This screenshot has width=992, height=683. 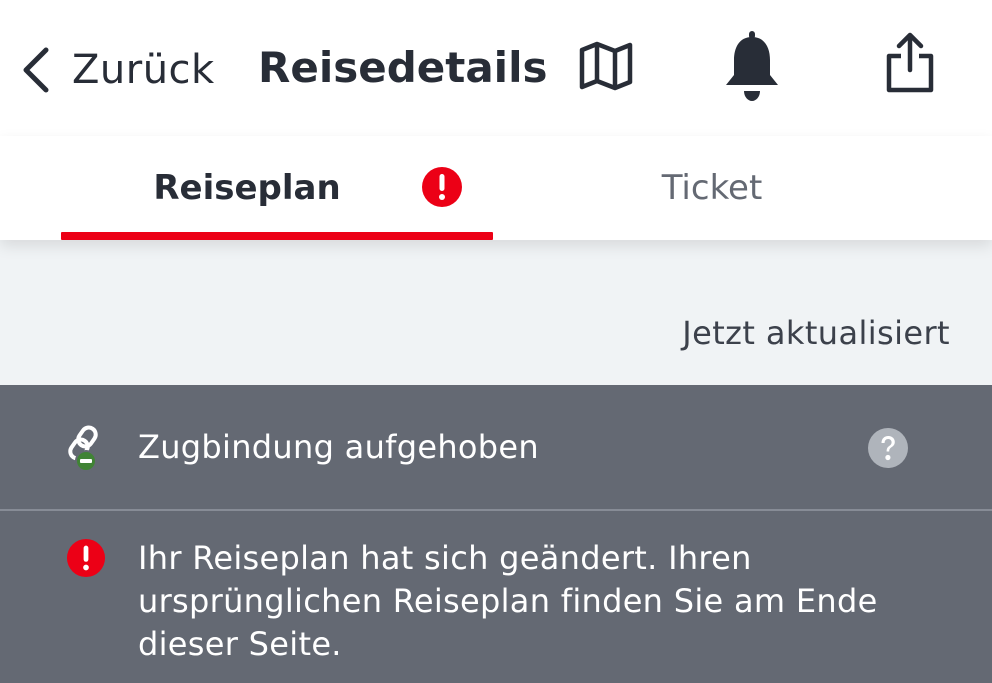 I want to click on active-tab-indicator, so click(x=277, y=236).